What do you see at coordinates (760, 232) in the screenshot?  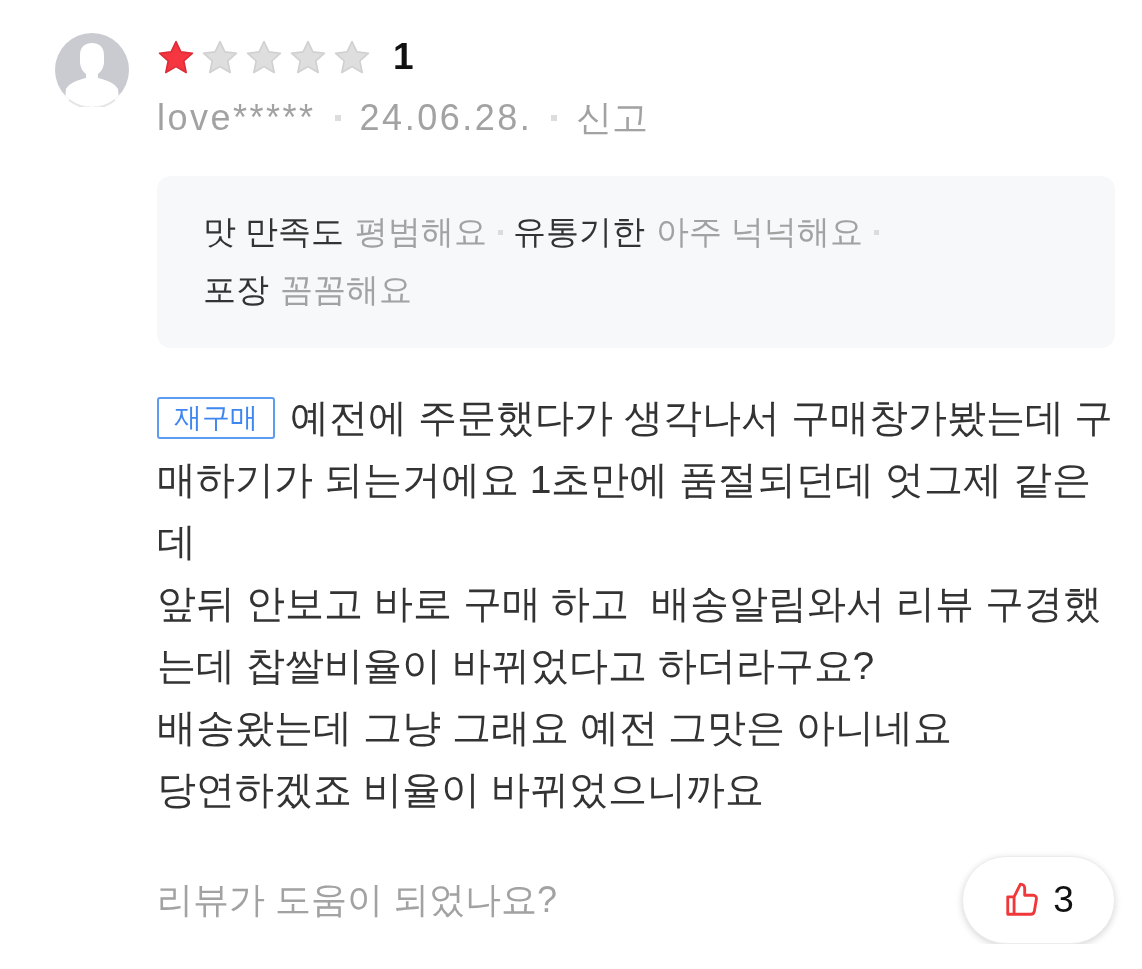 I see `attribute-value: 아주 넉넉해요` at bounding box center [760, 232].